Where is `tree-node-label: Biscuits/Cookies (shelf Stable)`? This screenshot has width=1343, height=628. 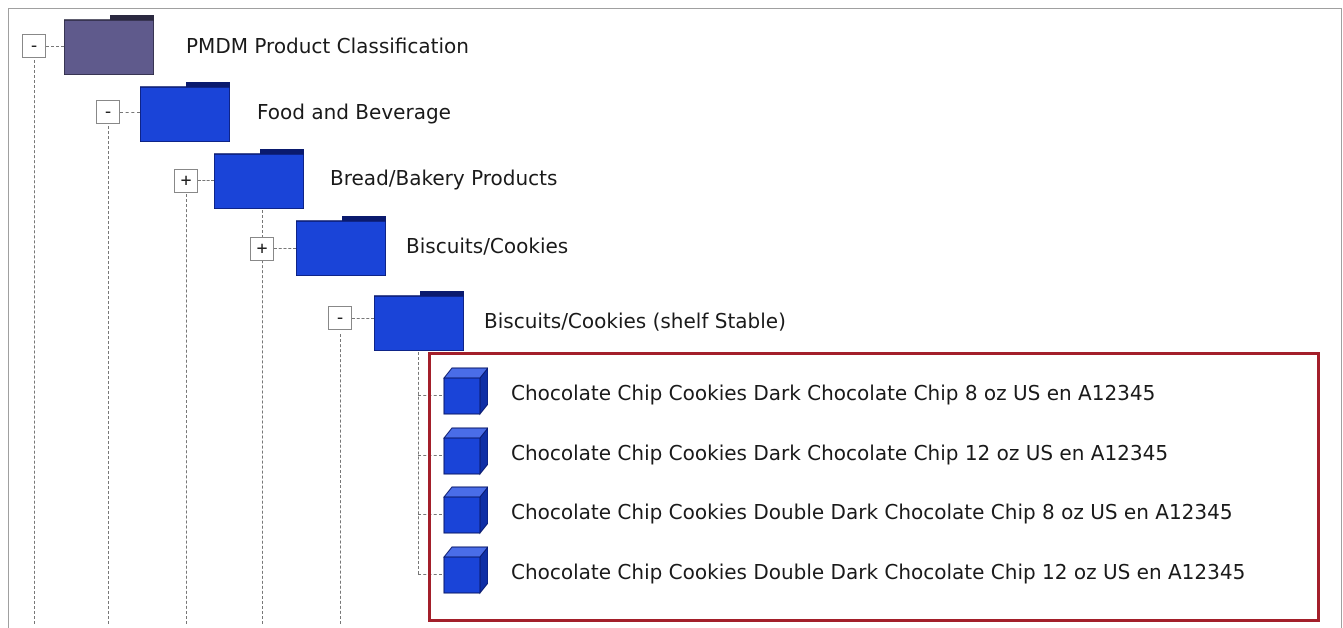
tree-node-label: Biscuits/Cookies (shelf Stable) is located at coordinates (635, 321).